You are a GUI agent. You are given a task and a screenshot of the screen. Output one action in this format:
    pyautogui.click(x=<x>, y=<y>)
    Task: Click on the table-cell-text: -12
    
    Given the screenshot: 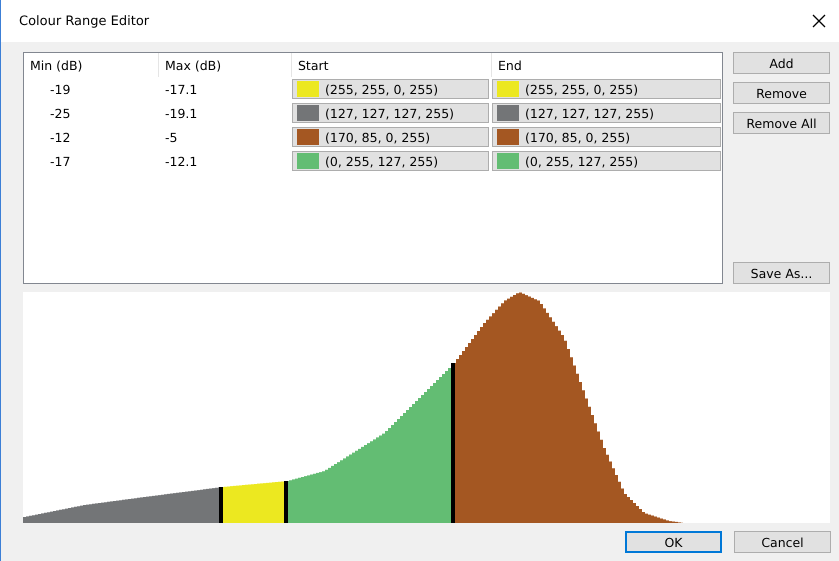 What is the action you would take?
    pyautogui.click(x=60, y=137)
    